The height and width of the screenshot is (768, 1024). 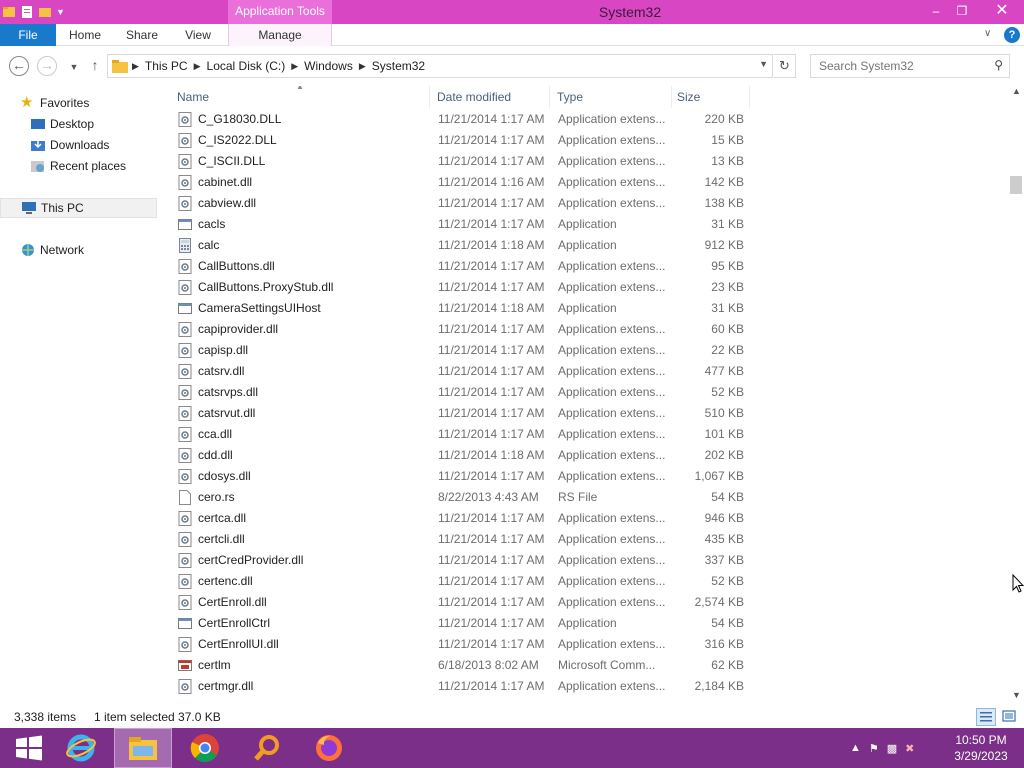 I want to click on file-row: cero.rs 8/22/2013 4:43 AM RS File 54 KB, so click(x=589, y=497).